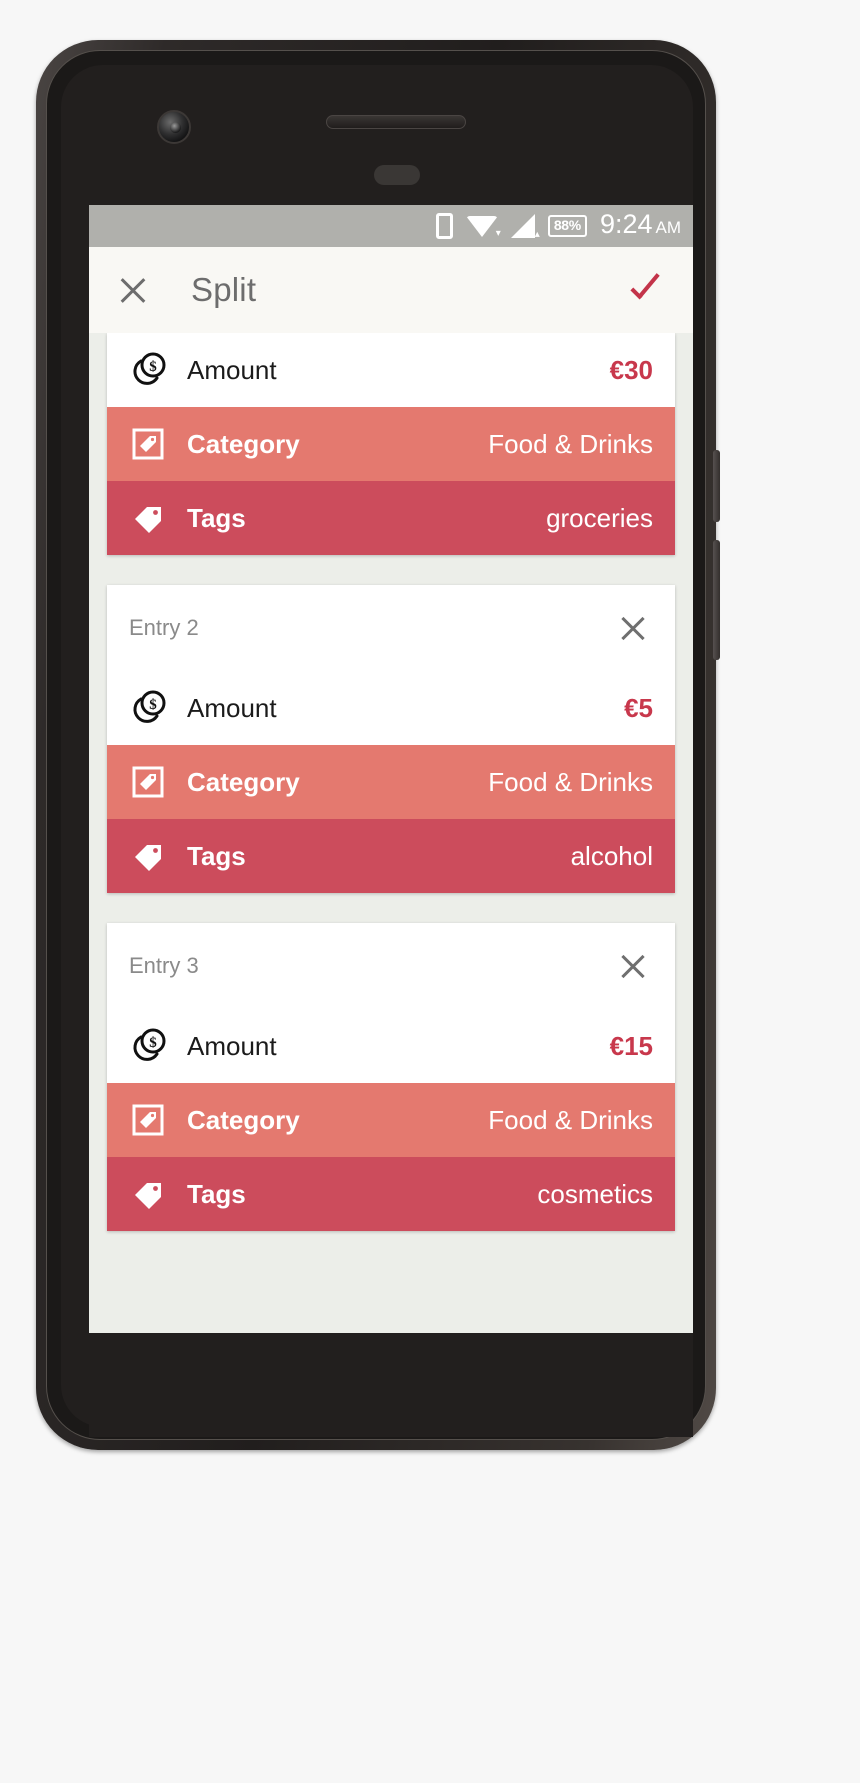 This screenshot has width=860, height=1783. Describe the element at coordinates (174, 127) in the screenshot. I see `front-camera-icon` at that location.